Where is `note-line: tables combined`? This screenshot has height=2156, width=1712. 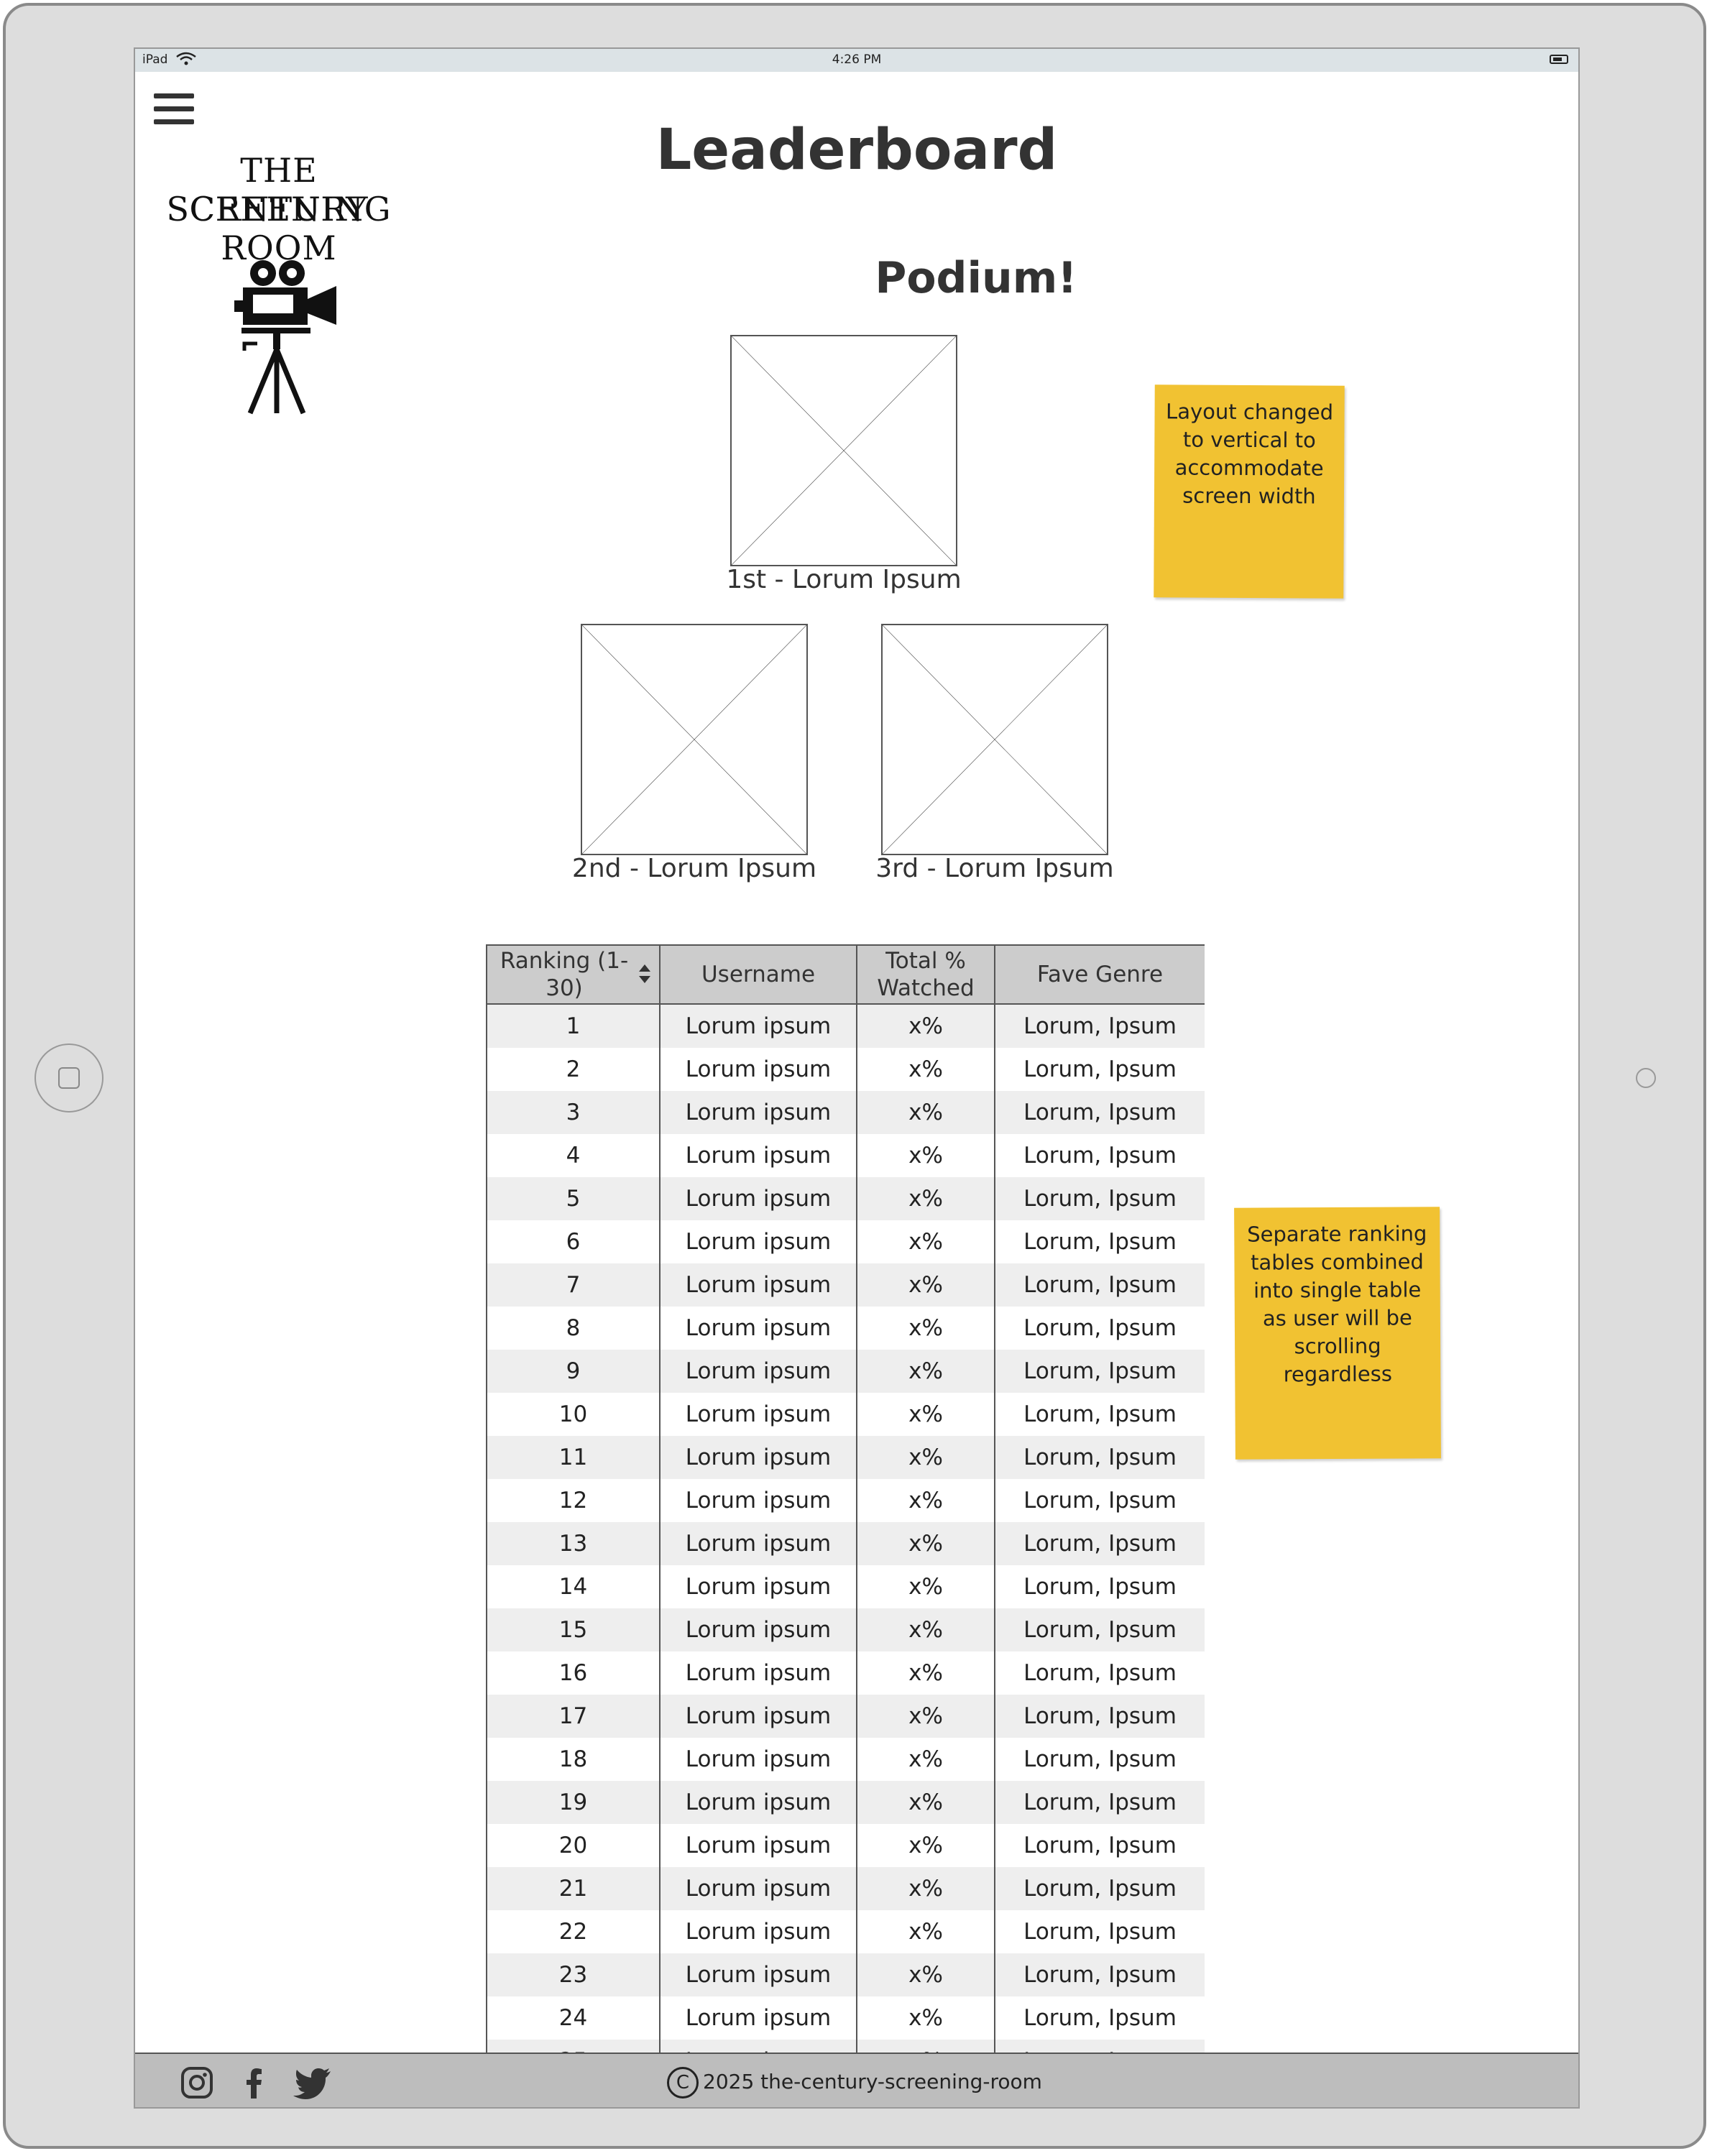 note-line: tables combined is located at coordinates (1337, 1262).